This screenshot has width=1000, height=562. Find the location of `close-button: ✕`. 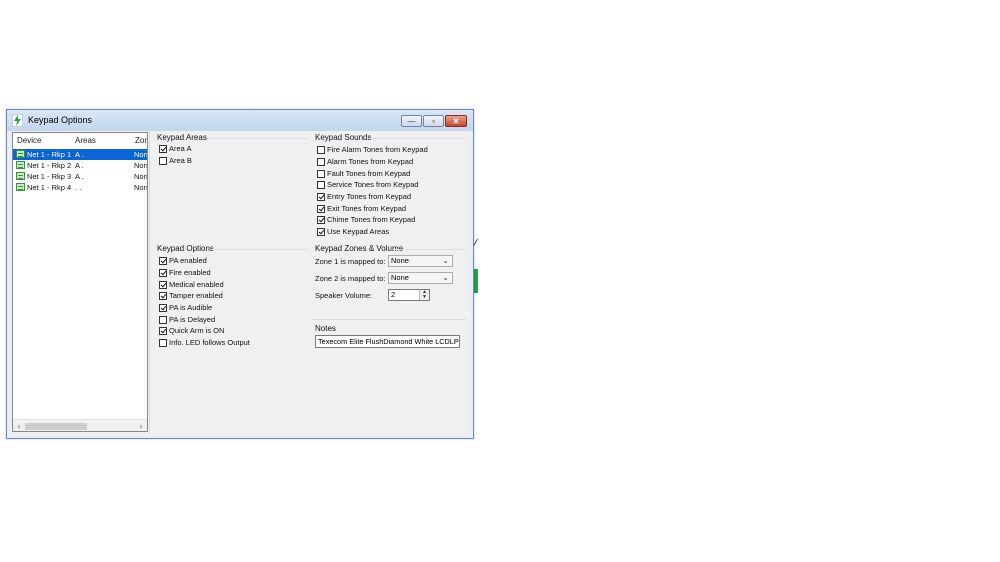

close-button: ✕ is located at coordinates (456, 121).